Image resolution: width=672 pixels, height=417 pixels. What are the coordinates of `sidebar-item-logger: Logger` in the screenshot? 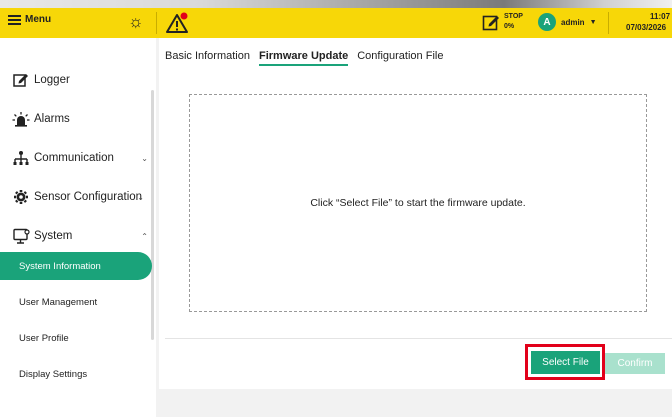 It's located at (76, 80).